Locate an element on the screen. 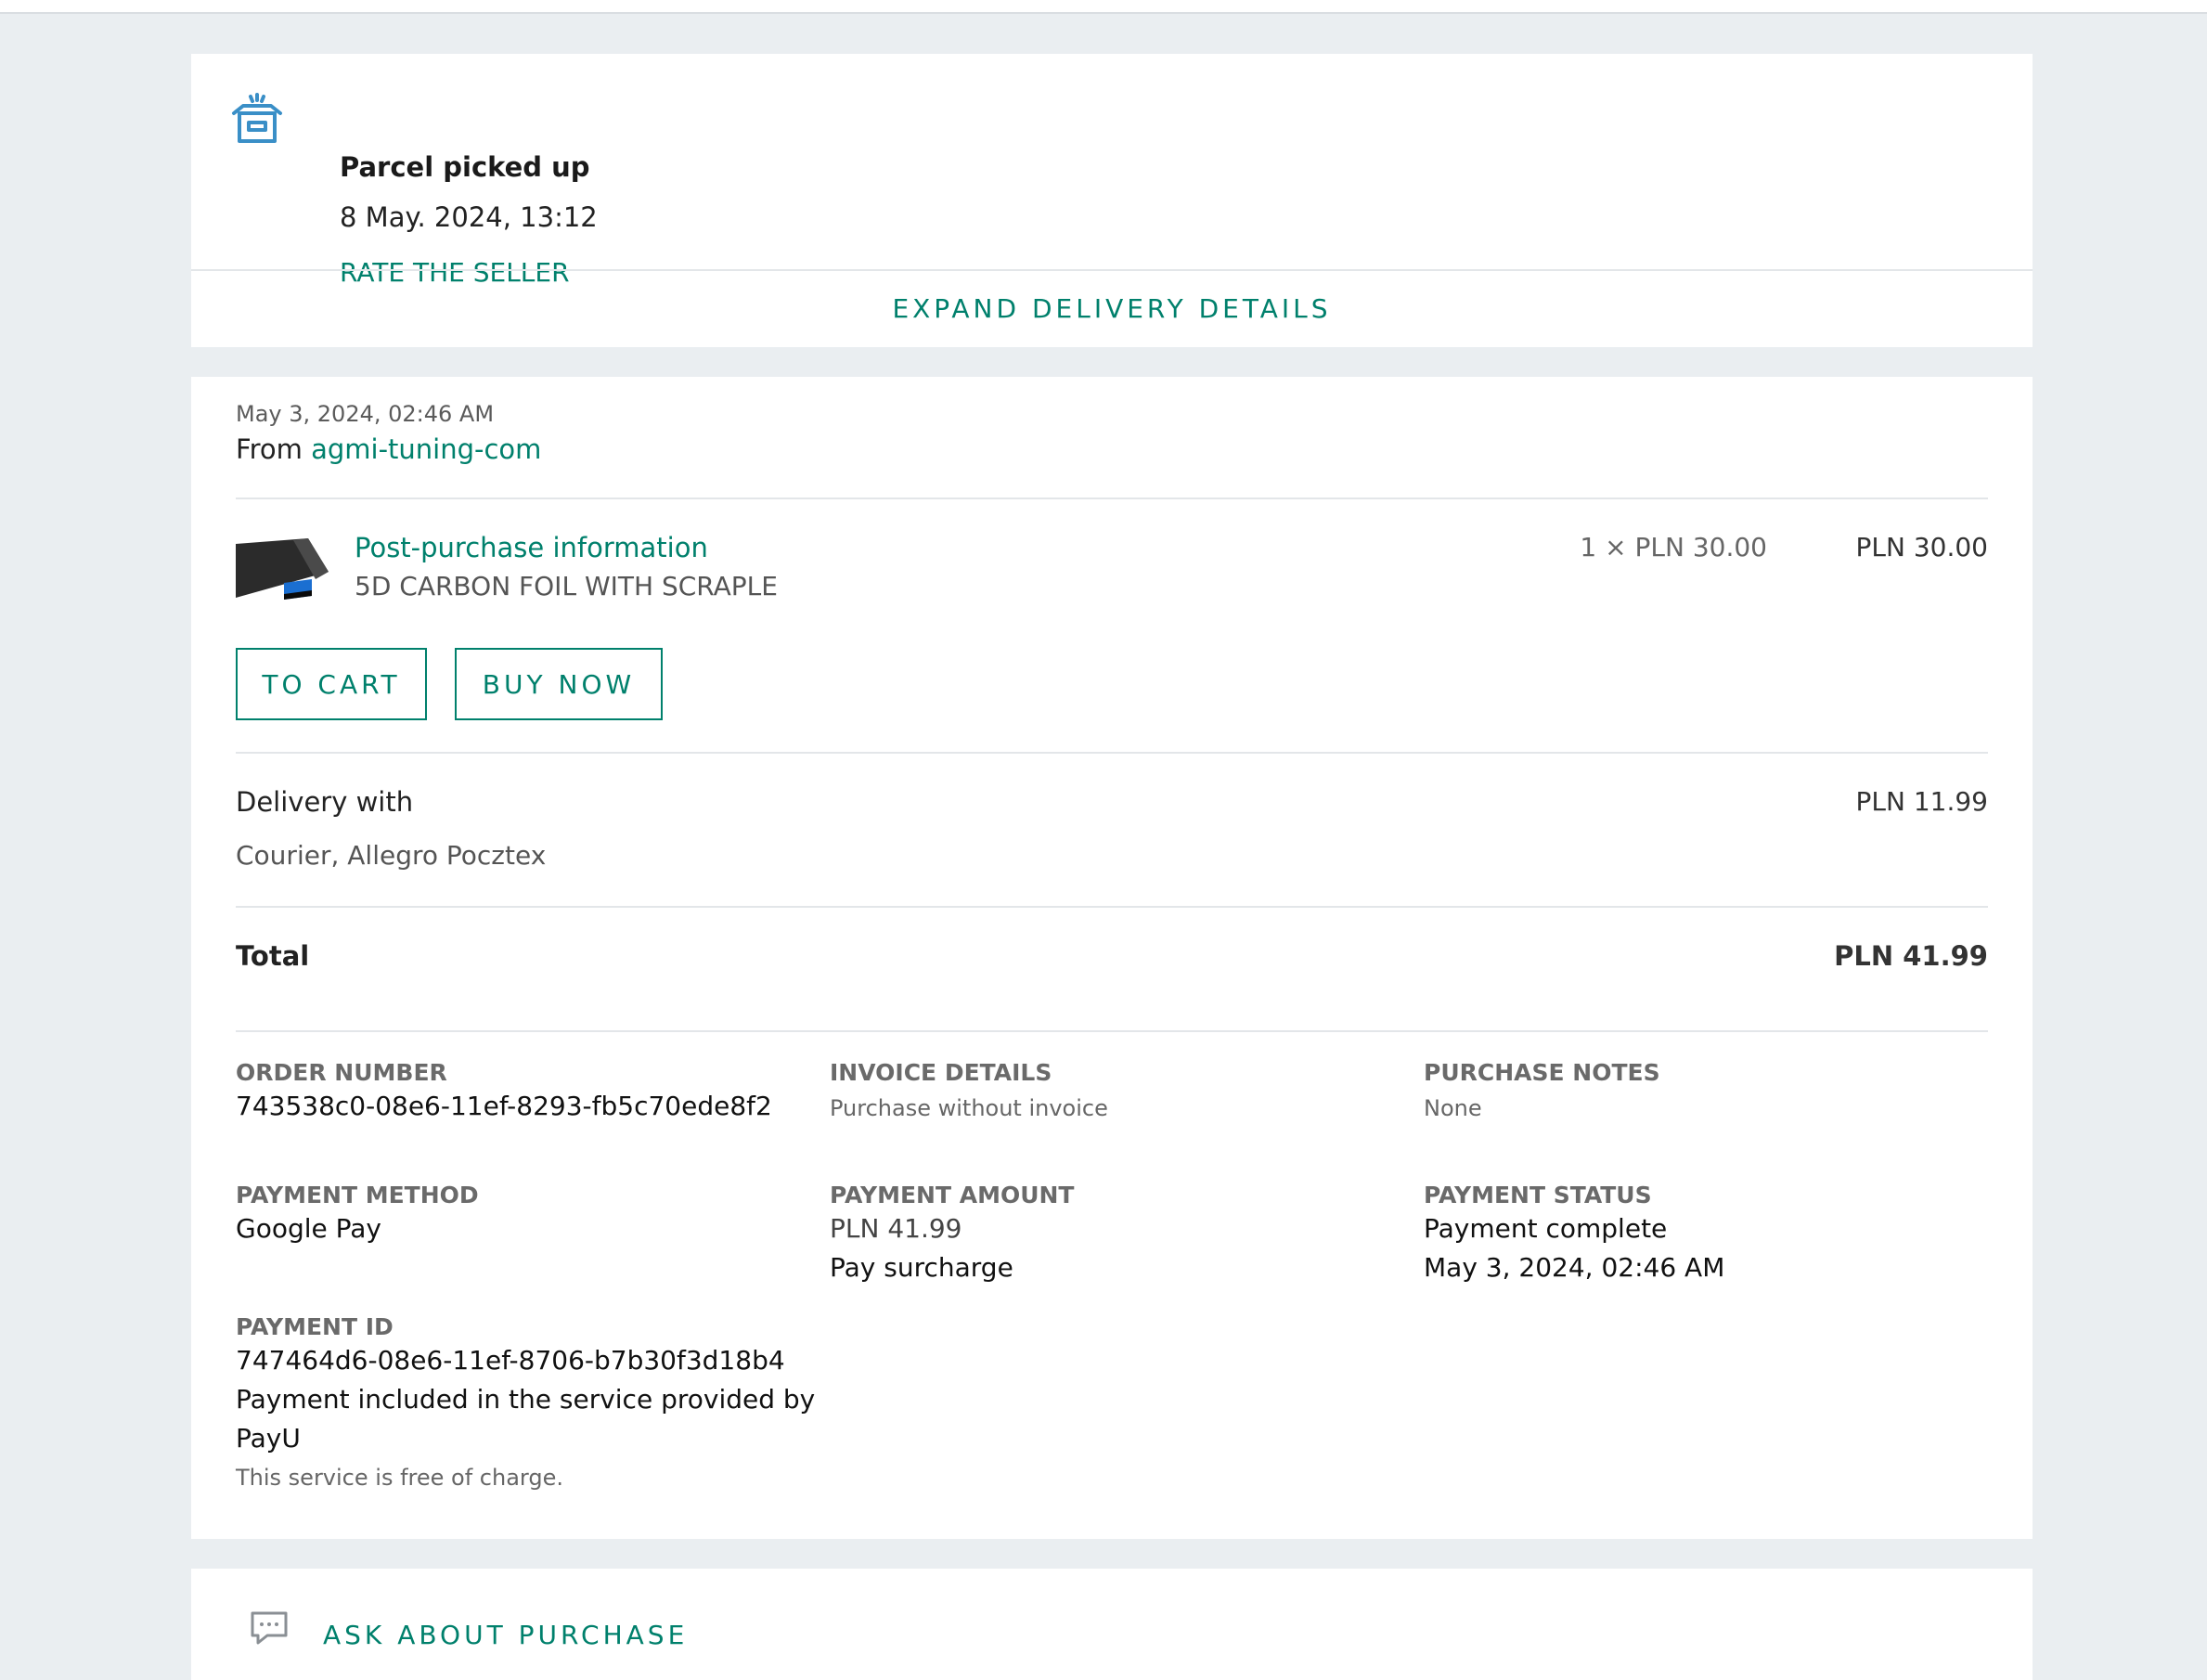 This screenshot has height=1680, width=2207. payment-status-label: PAYMENT STATUS is located at coordinates (1538, 1195).